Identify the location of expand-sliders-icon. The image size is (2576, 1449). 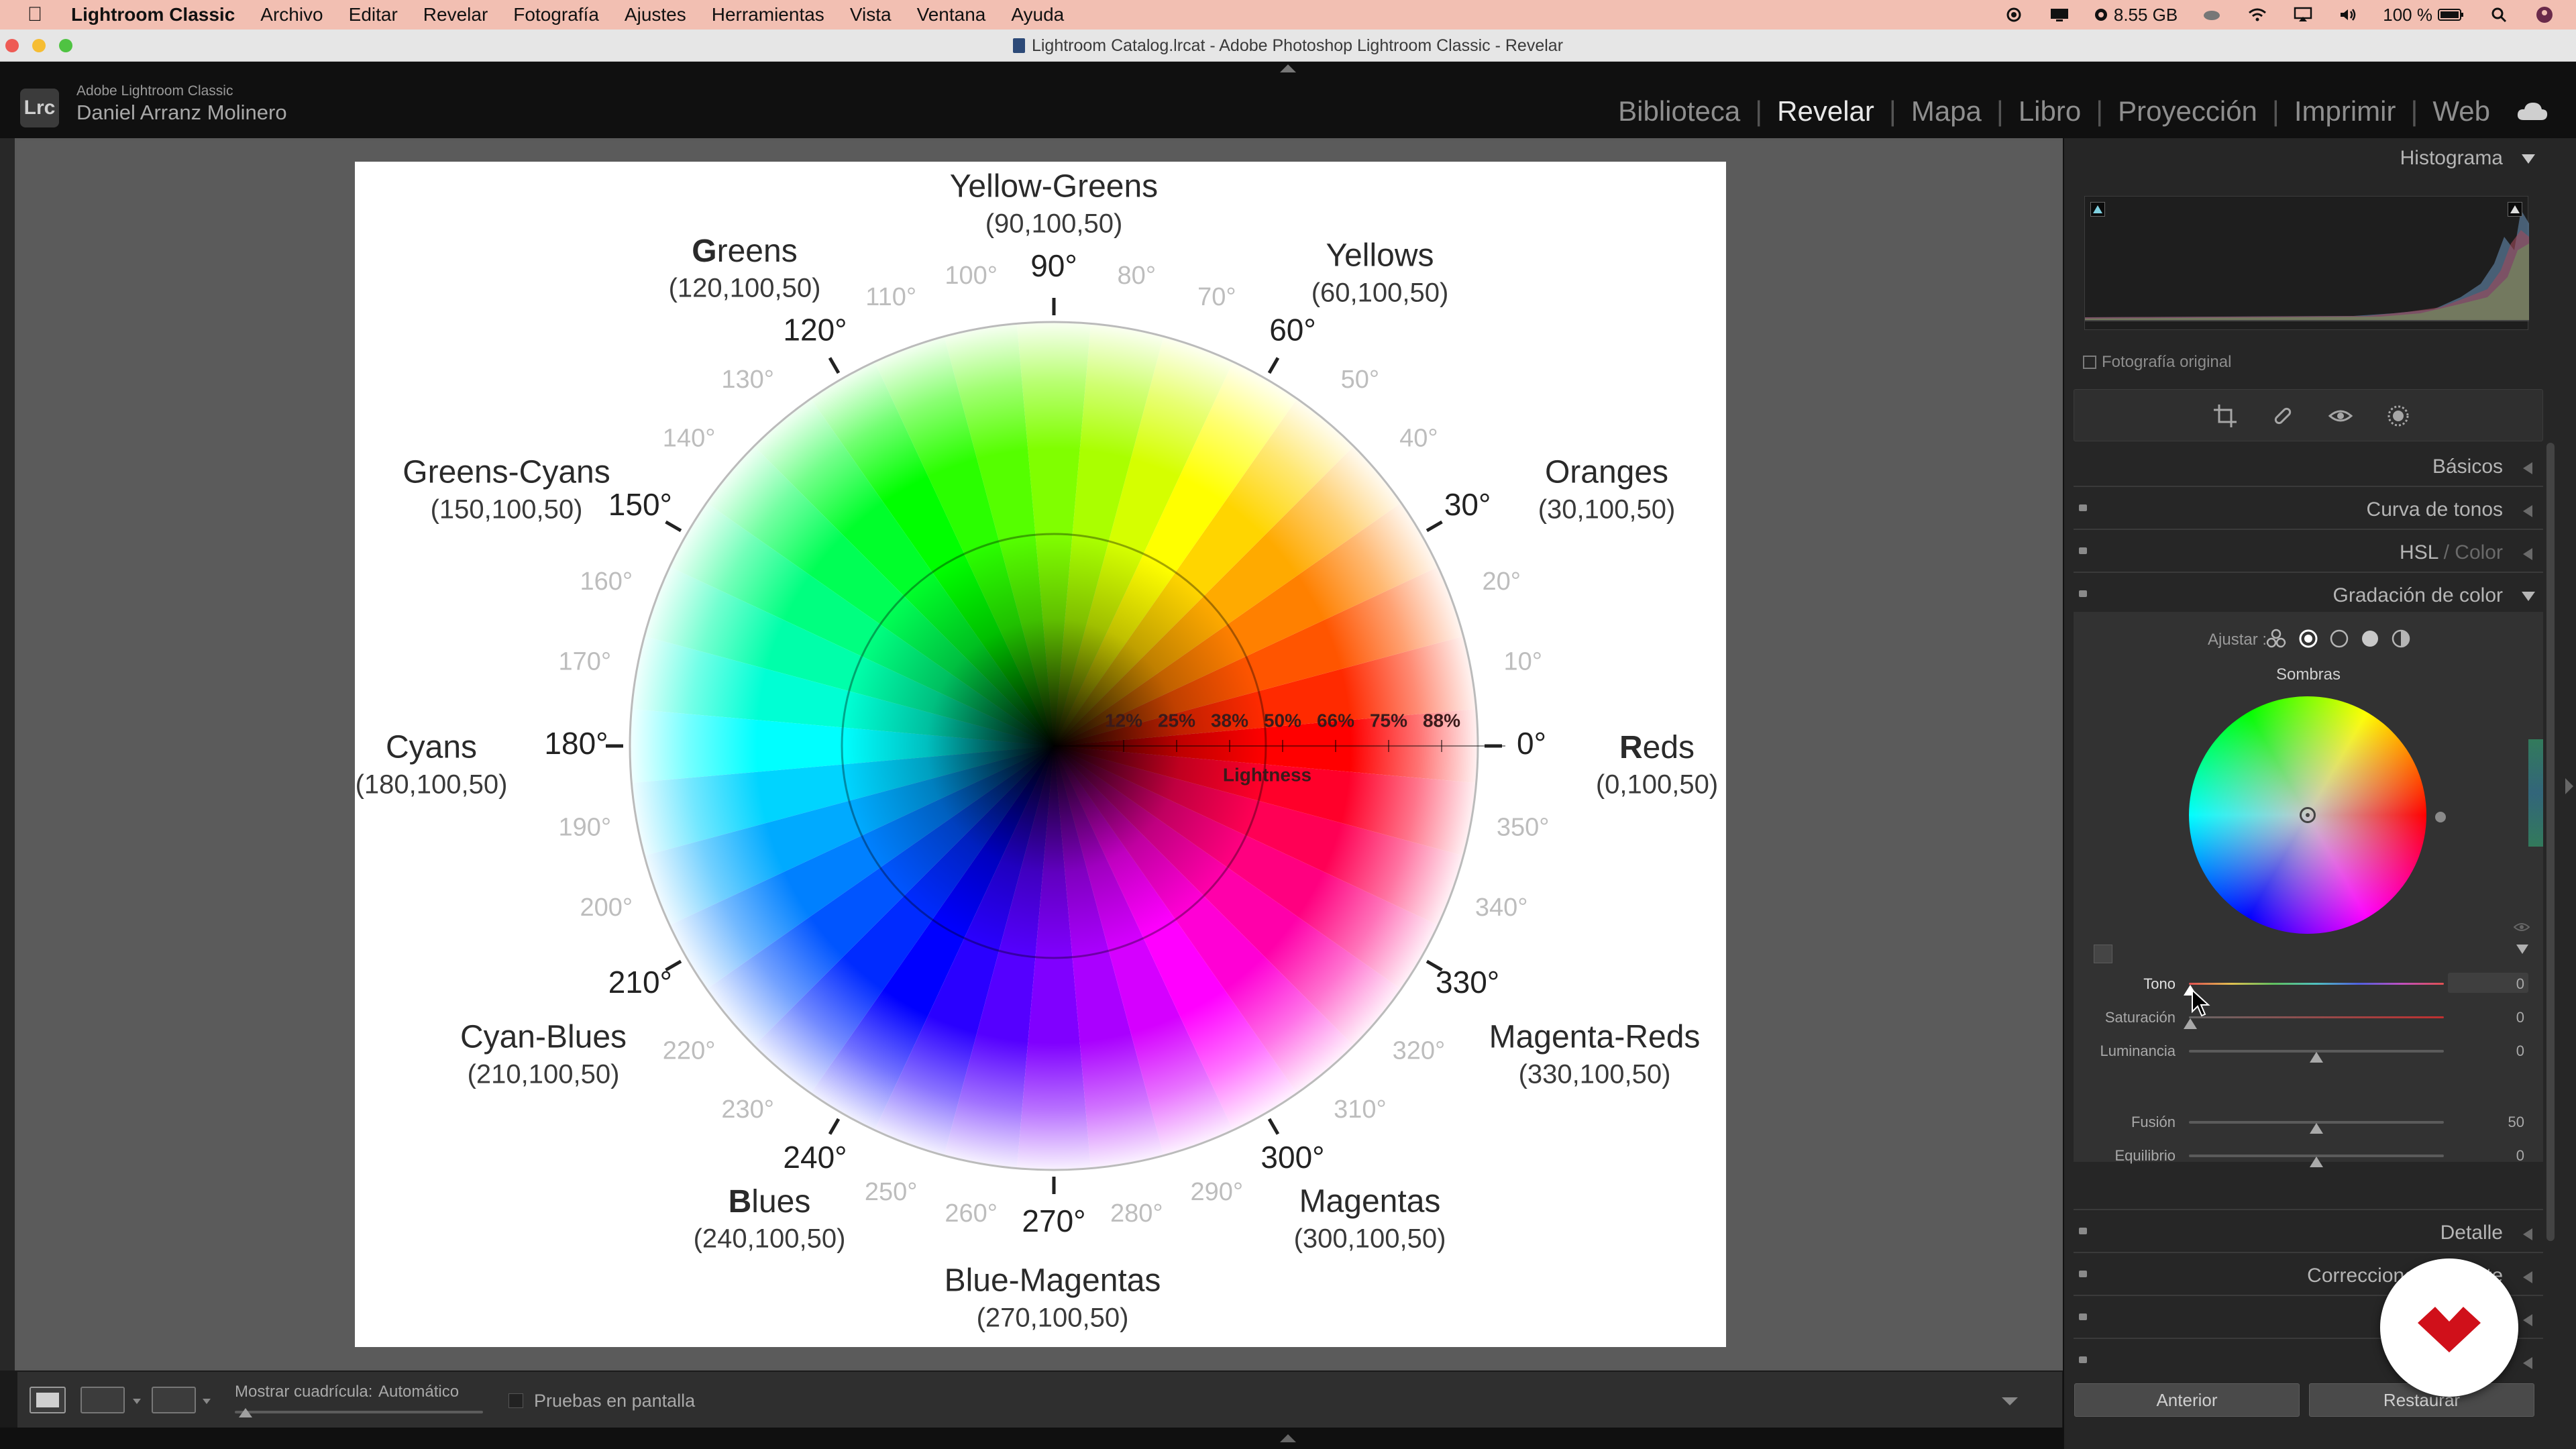
(2522, 949).